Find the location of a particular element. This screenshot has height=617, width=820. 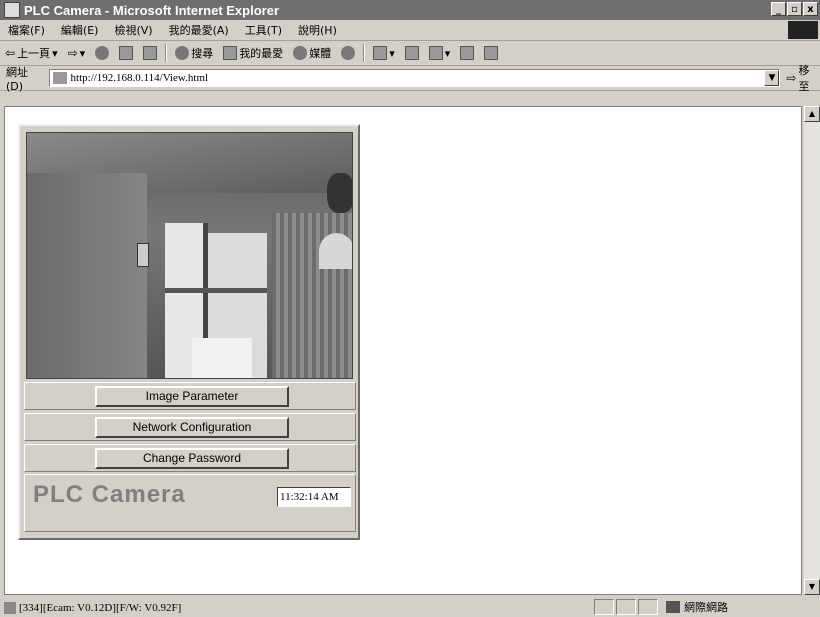

media-label: 媒體 is located at coordinates (320, 53).